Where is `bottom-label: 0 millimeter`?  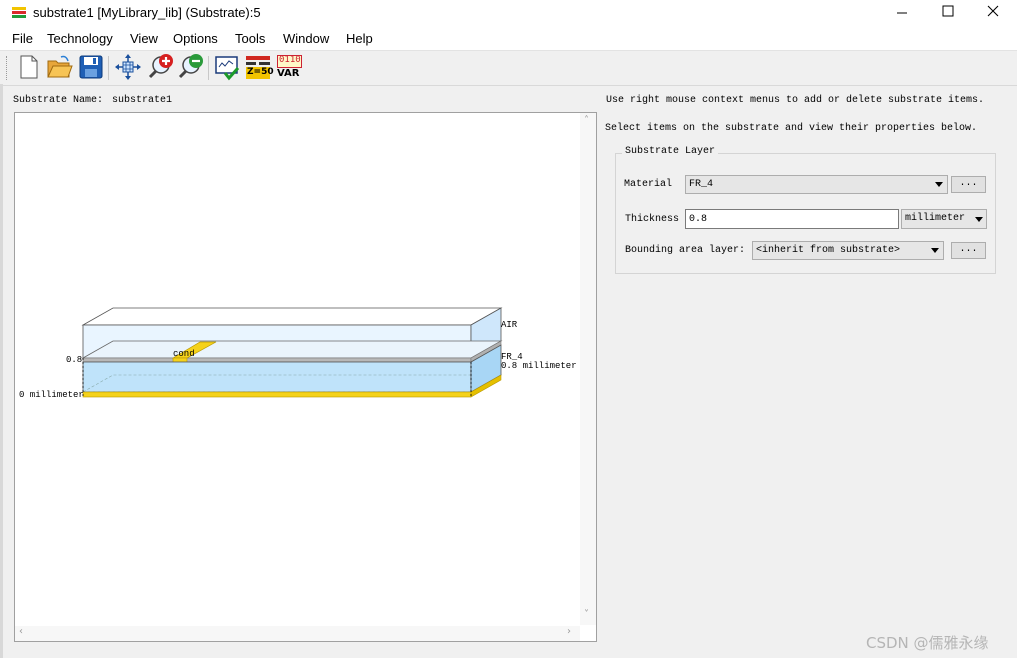
bottom-label: 0 millimeter is located at coordinates (51, 395).